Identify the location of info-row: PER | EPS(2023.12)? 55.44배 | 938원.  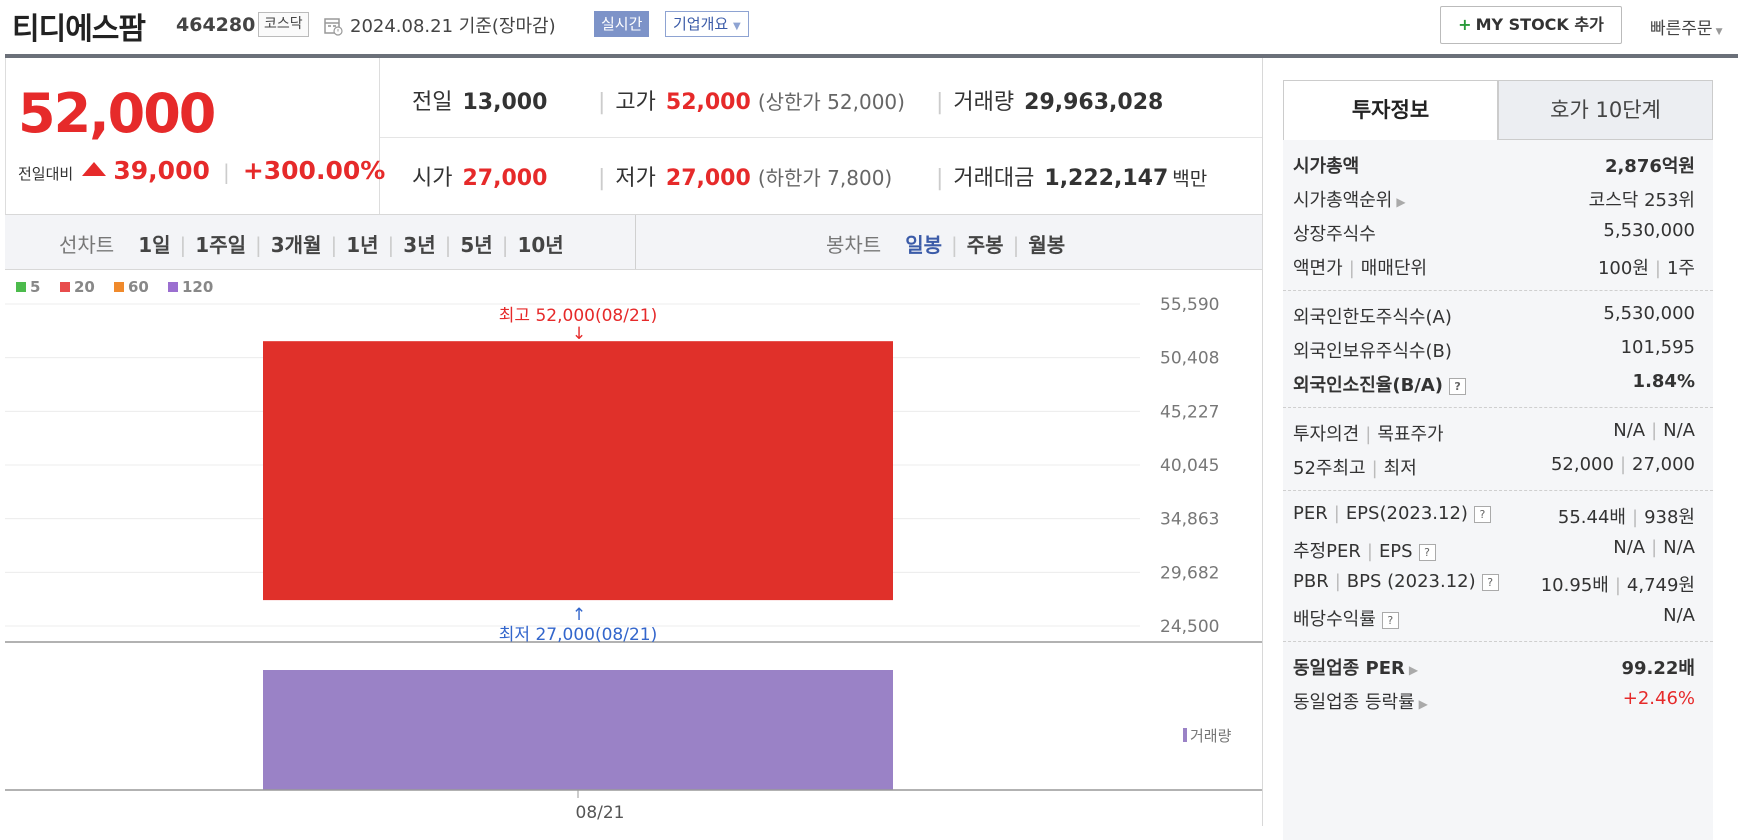
(1498, 514).